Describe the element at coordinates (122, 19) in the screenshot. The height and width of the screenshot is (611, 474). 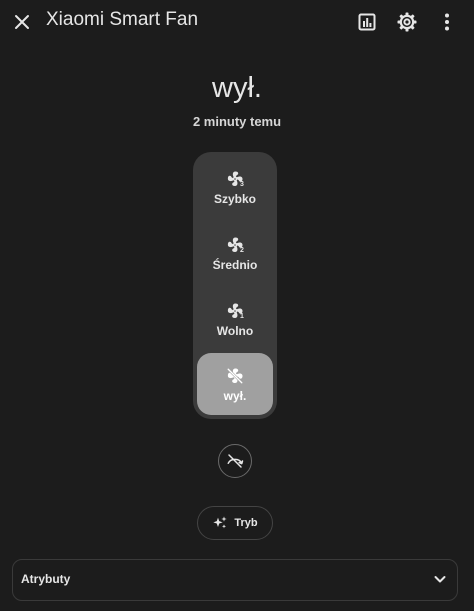
I see `dialog-title: Xiaomi Smart Fan` at that location.